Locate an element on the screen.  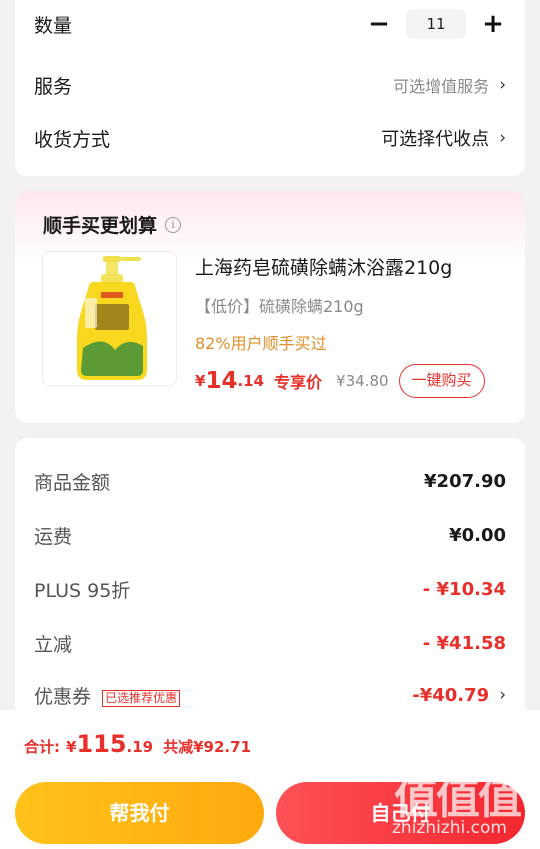
addon-title: 顺手买更划算 i is located at coordinates (112, 224).